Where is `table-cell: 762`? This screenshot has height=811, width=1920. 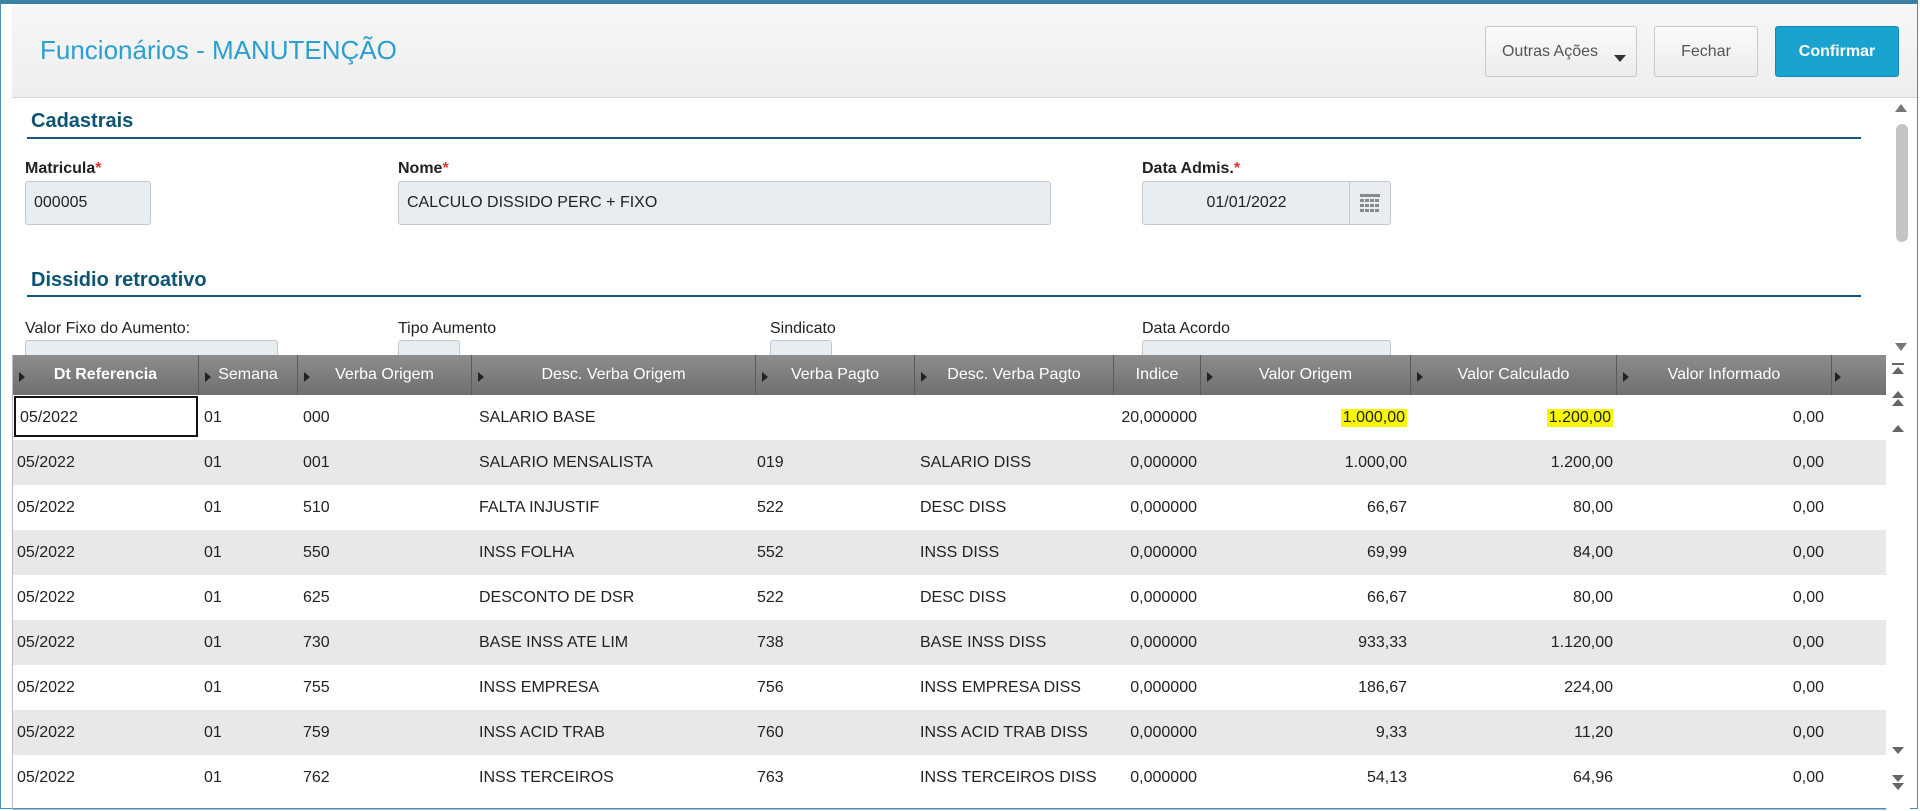
table-cell: 762 is located at coordinates (316, 777).